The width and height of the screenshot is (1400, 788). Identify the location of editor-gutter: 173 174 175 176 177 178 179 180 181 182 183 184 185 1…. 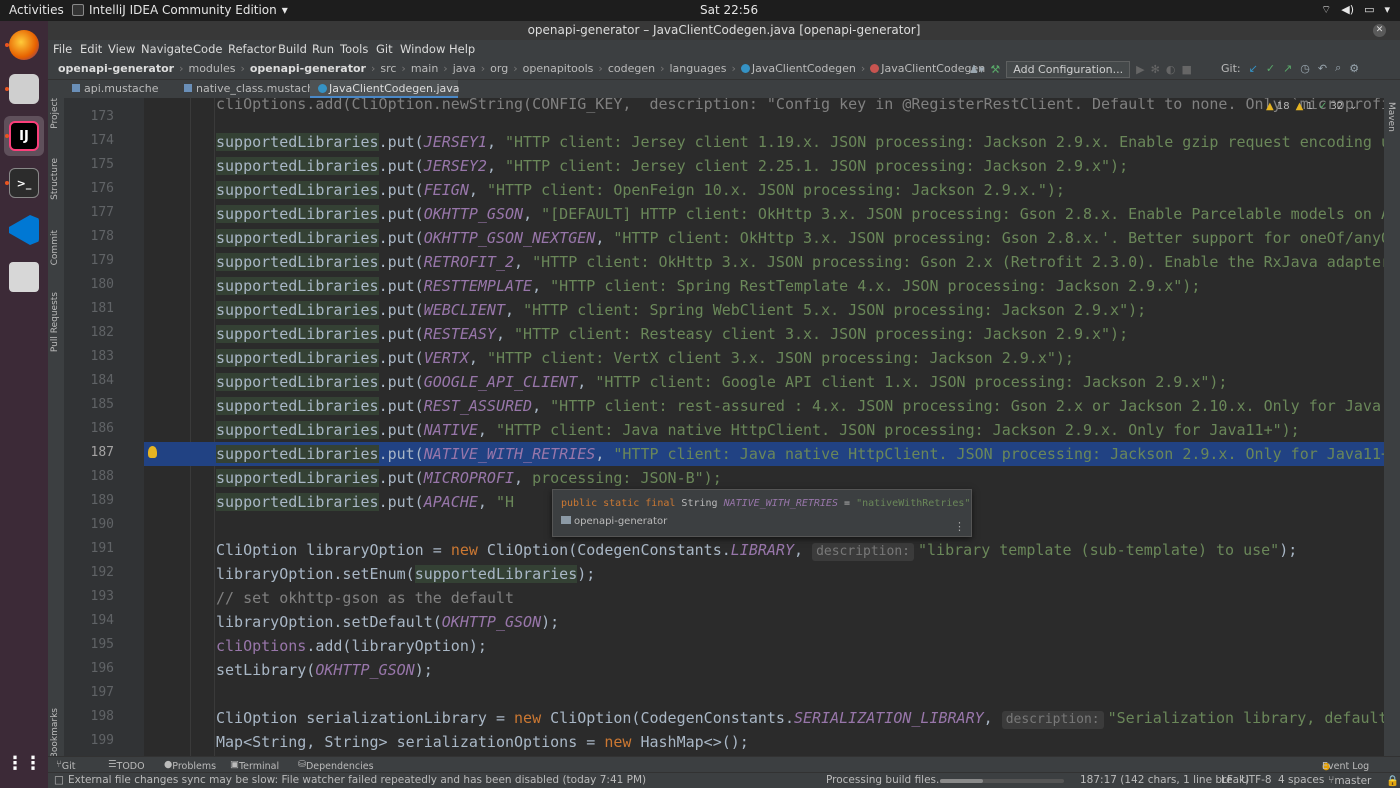
(104, 427).